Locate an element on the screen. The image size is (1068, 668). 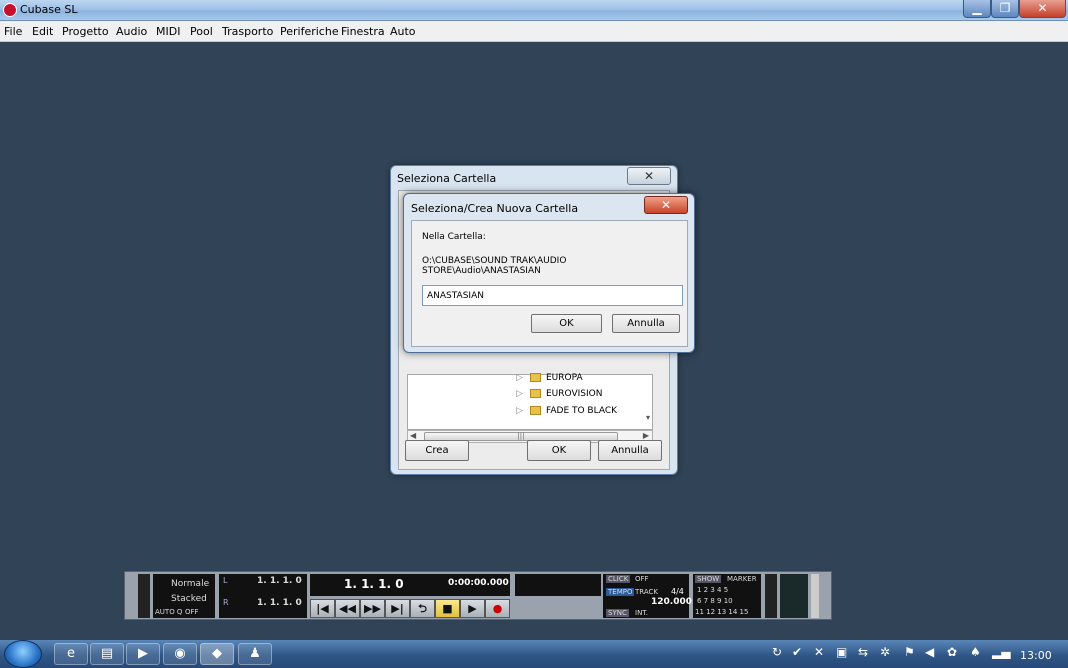
go-to-end-button: ▶| is located at coordinates (397, 608).